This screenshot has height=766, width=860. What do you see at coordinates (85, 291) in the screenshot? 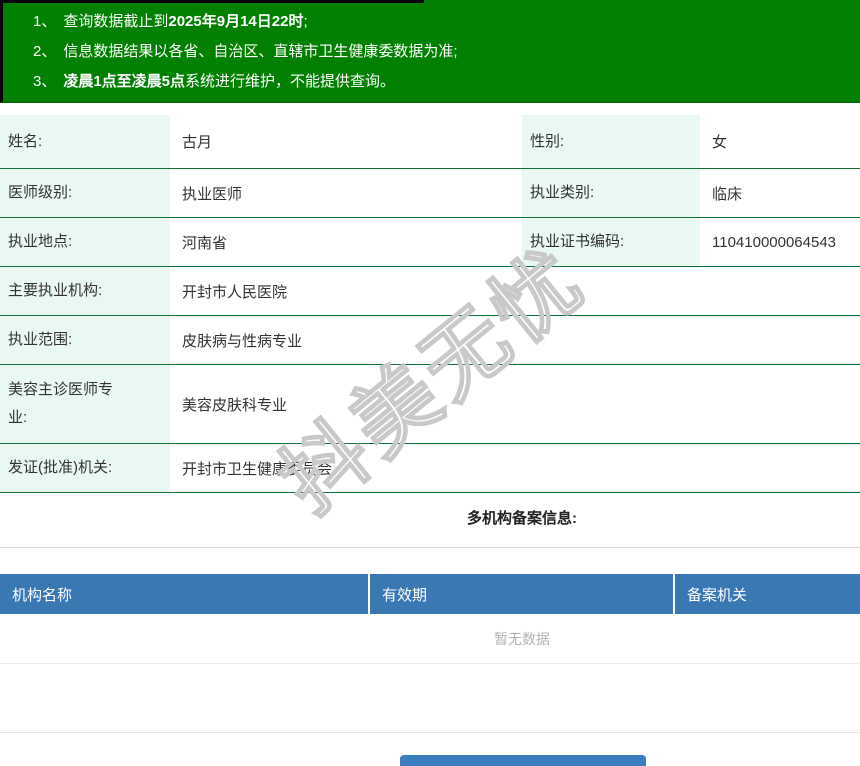
I see `field-label-main-institution: 主要执业机构:` at bounding box center [85, 291].